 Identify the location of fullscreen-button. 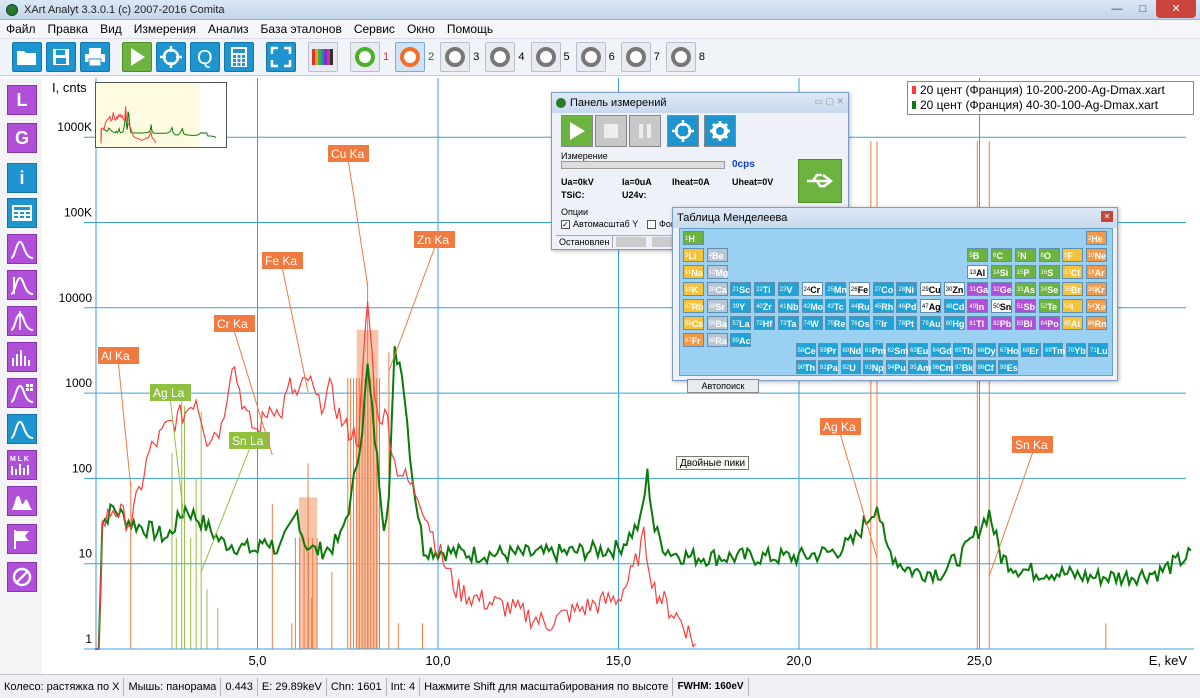
(281, 57).